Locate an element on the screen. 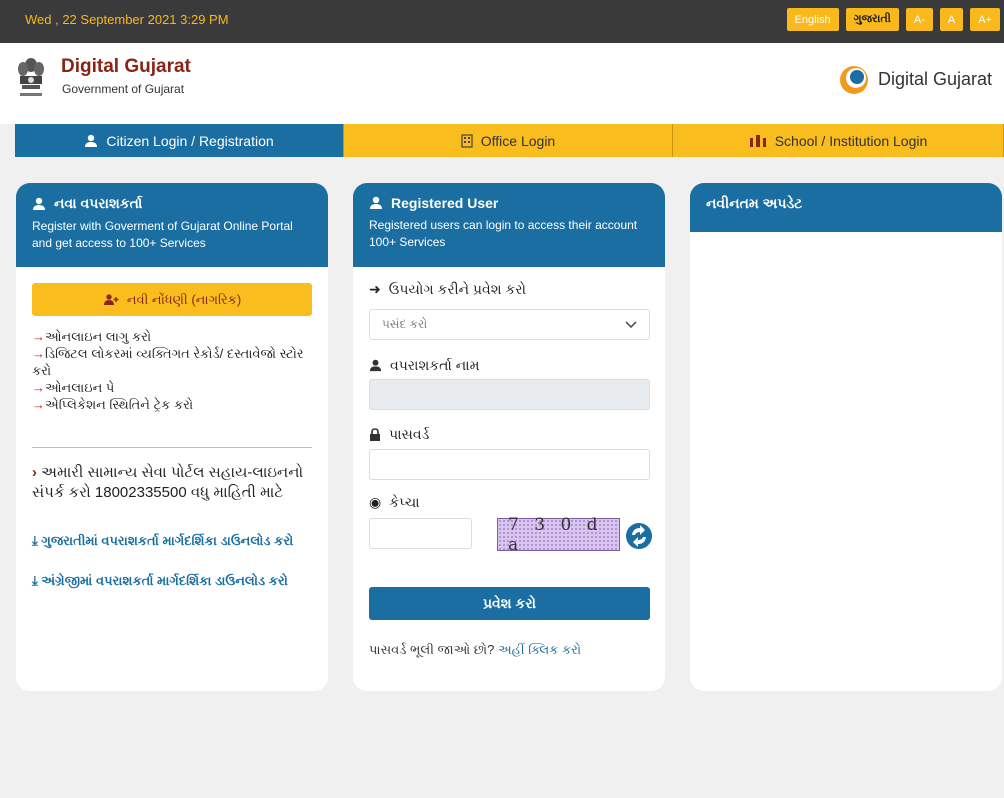 This screenshot has width=1004, height=798. lock-icon is located at coordinates (375, 434).